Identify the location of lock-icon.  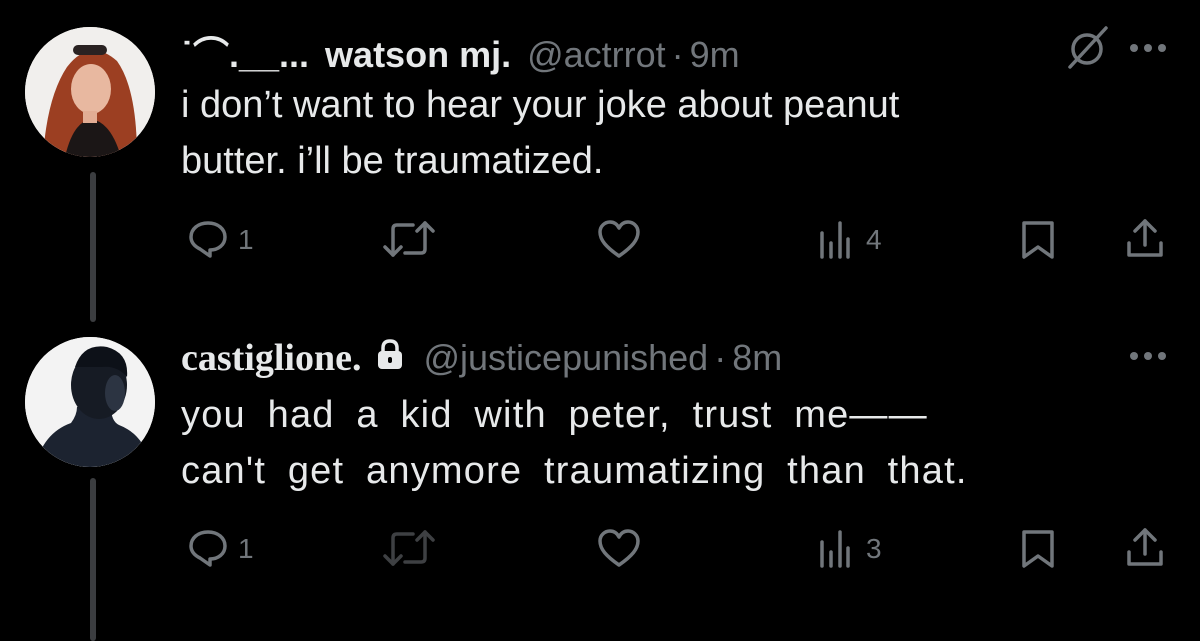
(390, 354).